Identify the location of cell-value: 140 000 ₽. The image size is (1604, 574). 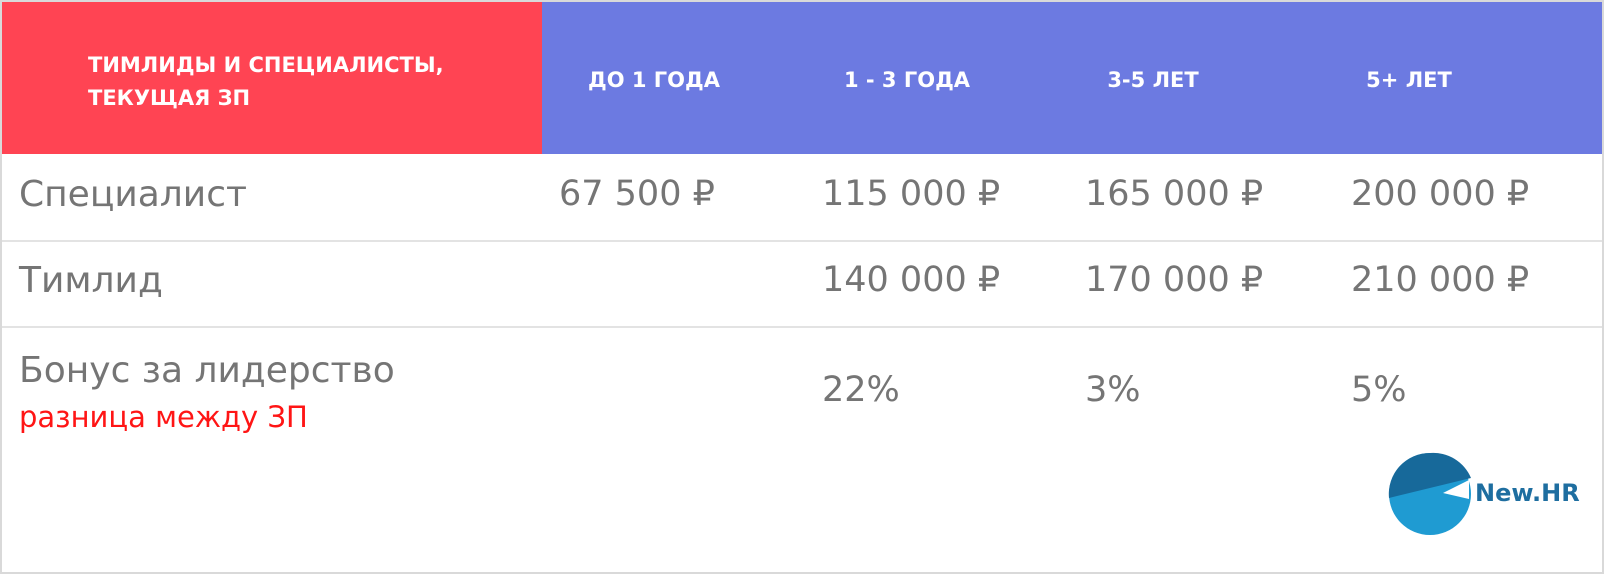
(911, 280).